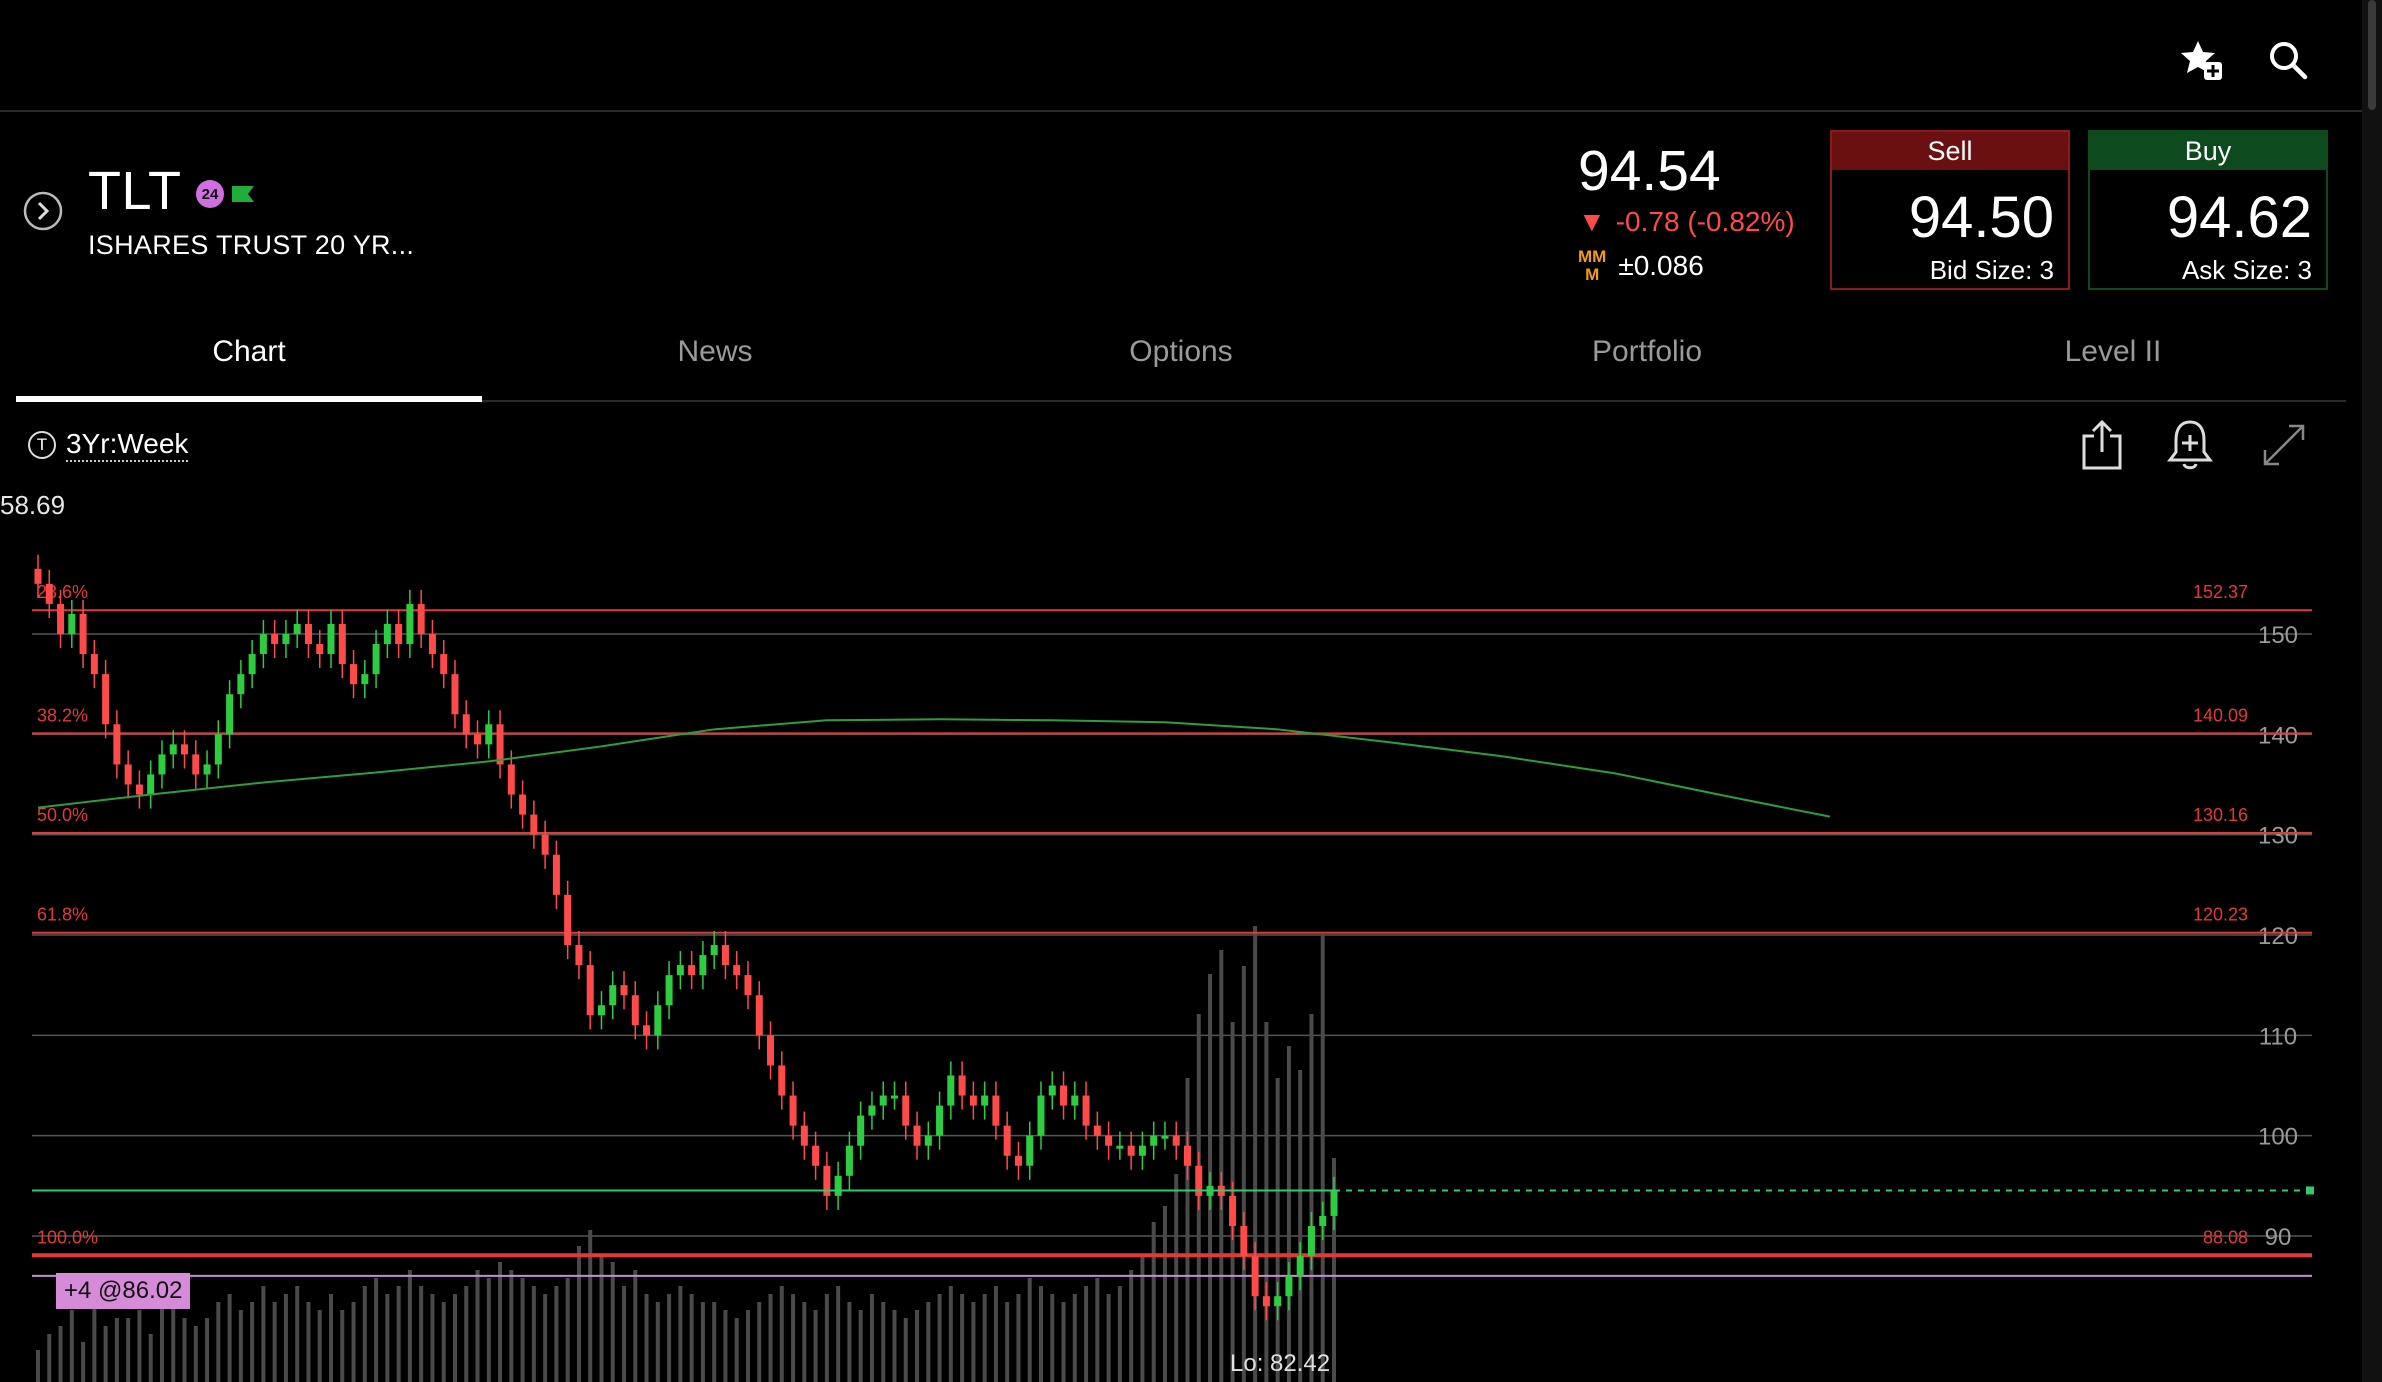  Describe the element at coordinates (67, 1237) in the screenshot. I see `fib-percent-label: 100.0%` at that location.